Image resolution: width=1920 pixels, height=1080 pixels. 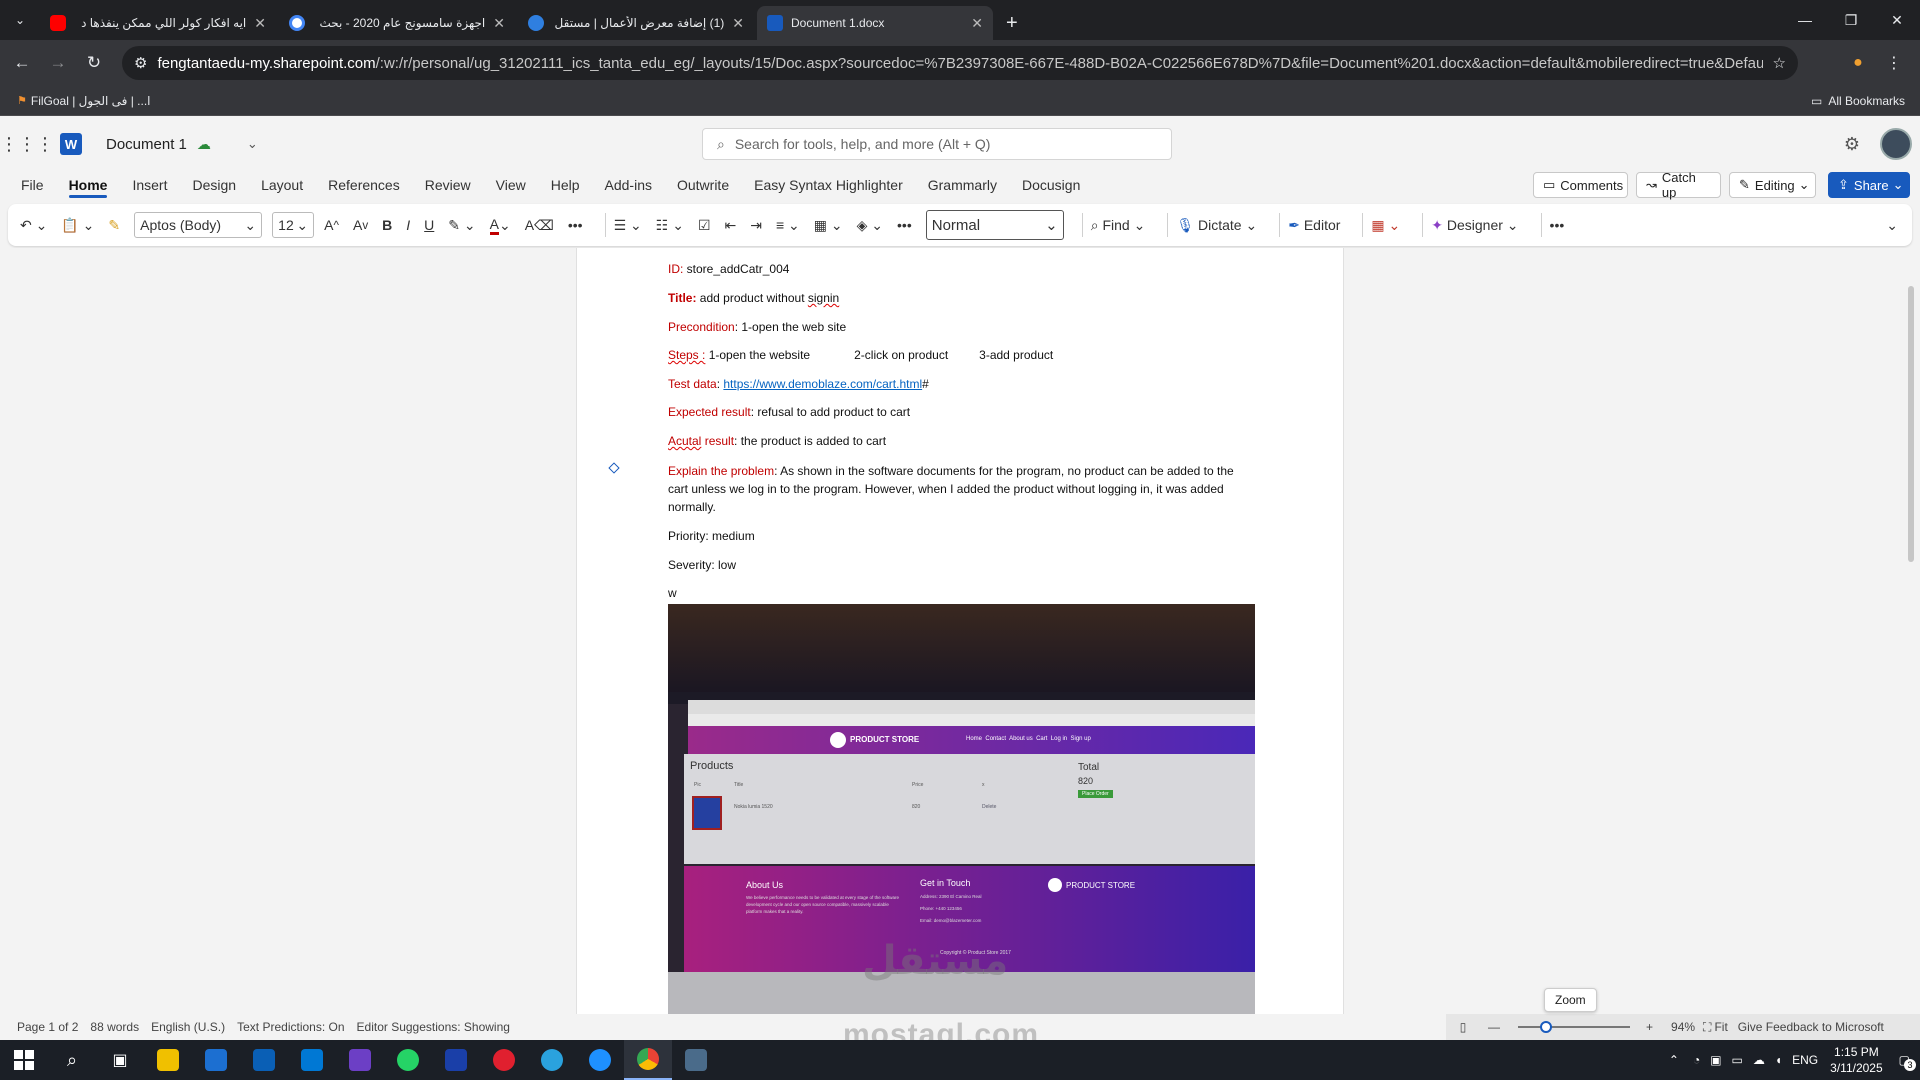 What do you see at coordinates (500, 225) in the screenshot?
I see `font-color-icon: A ⌄` at bounding box center [500, 225].